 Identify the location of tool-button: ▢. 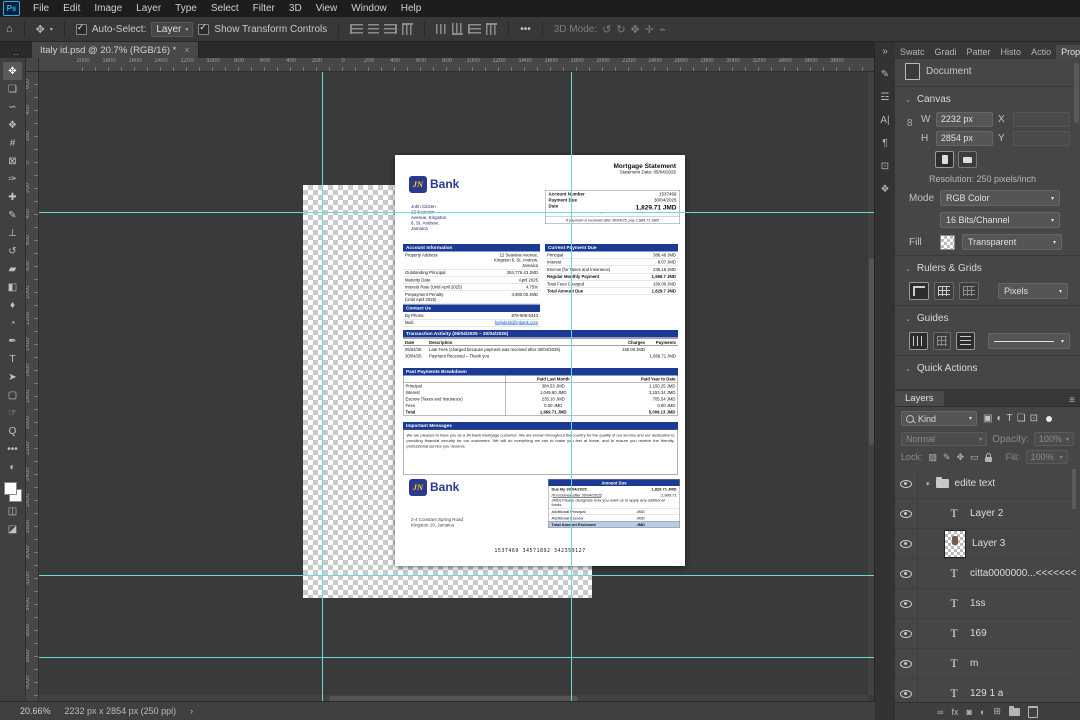
(12, 395).